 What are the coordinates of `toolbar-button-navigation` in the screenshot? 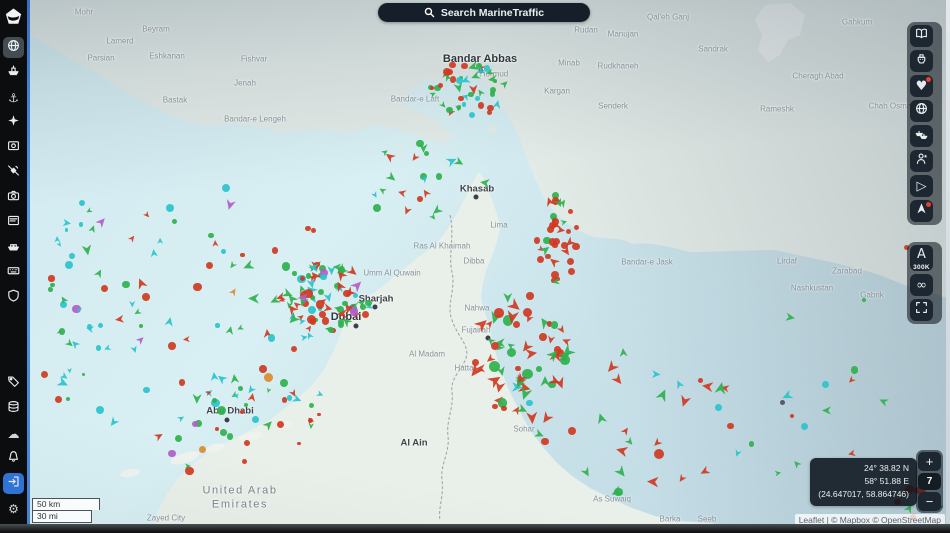 It's located at (921, 211).